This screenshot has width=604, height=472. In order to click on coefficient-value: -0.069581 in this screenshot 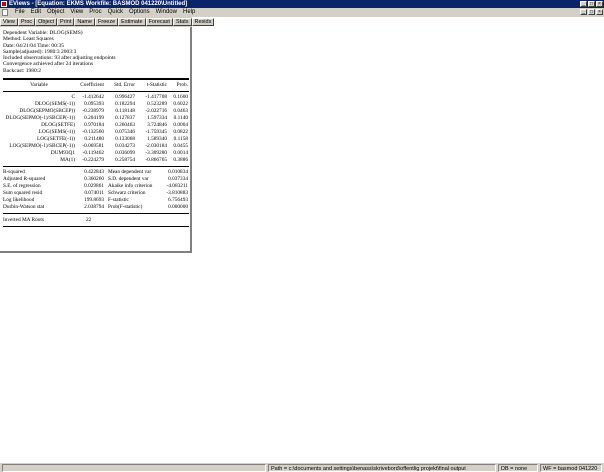, I will do `click(93, 146)`.